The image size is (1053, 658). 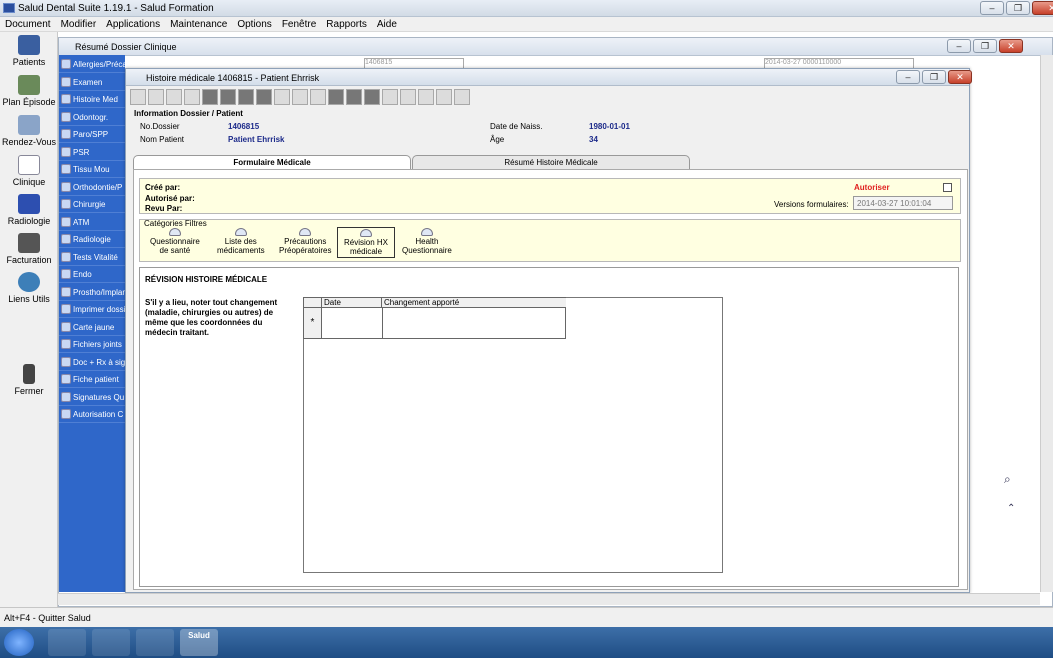 What do you see at coordinates (92, 292) in the screenshot?
I see `sidebar-item: Prostho/Implan` at bounding box center [92, 292].